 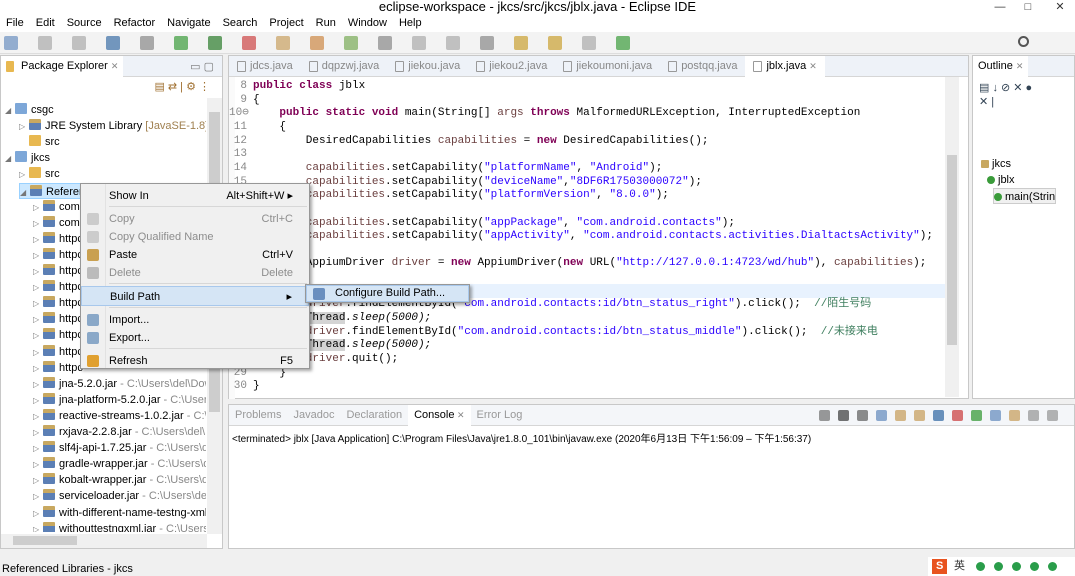 I want to click on console-tab-javadoc: Javadoc, so click(x=313, y=415).